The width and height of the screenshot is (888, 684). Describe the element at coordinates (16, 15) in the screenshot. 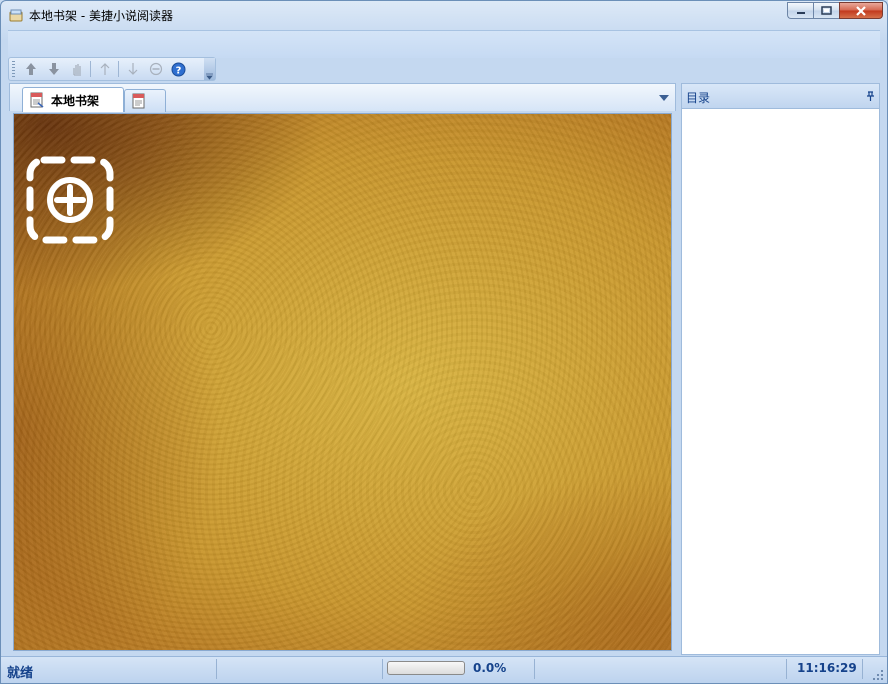

I see `app-book-icon` at that location.